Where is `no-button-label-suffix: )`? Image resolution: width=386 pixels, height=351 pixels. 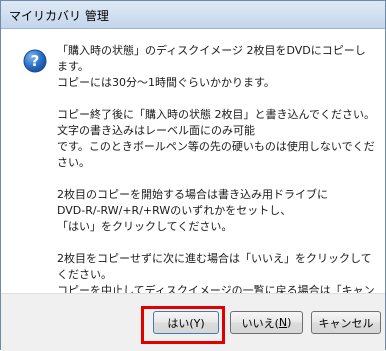 no-button-label-suffix: ) is located at coordinates (289, 322).